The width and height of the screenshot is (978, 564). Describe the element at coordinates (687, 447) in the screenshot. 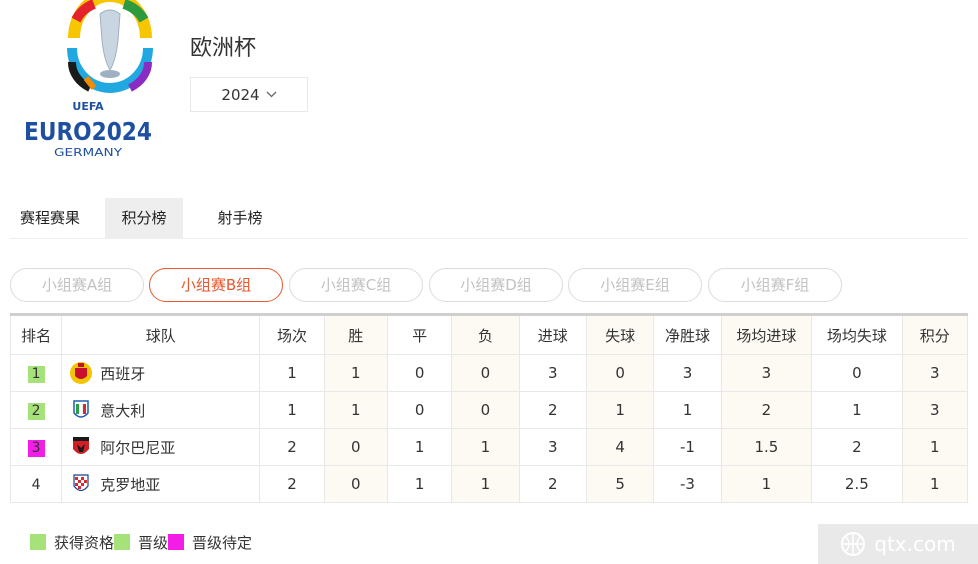

I see `gd-cell: -1` at that location.